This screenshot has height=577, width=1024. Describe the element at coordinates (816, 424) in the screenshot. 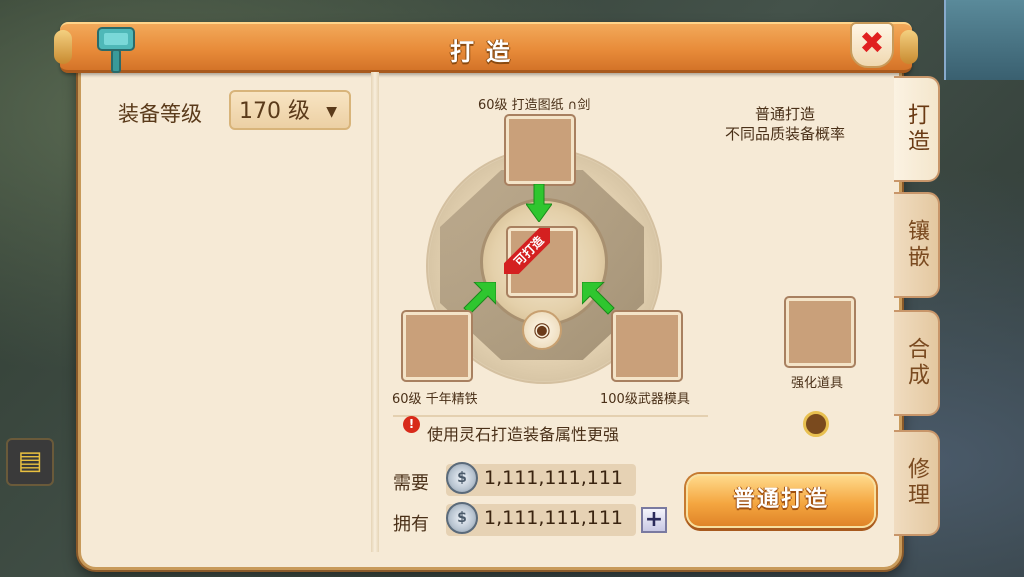

I see `enhance-toggle` at that location.